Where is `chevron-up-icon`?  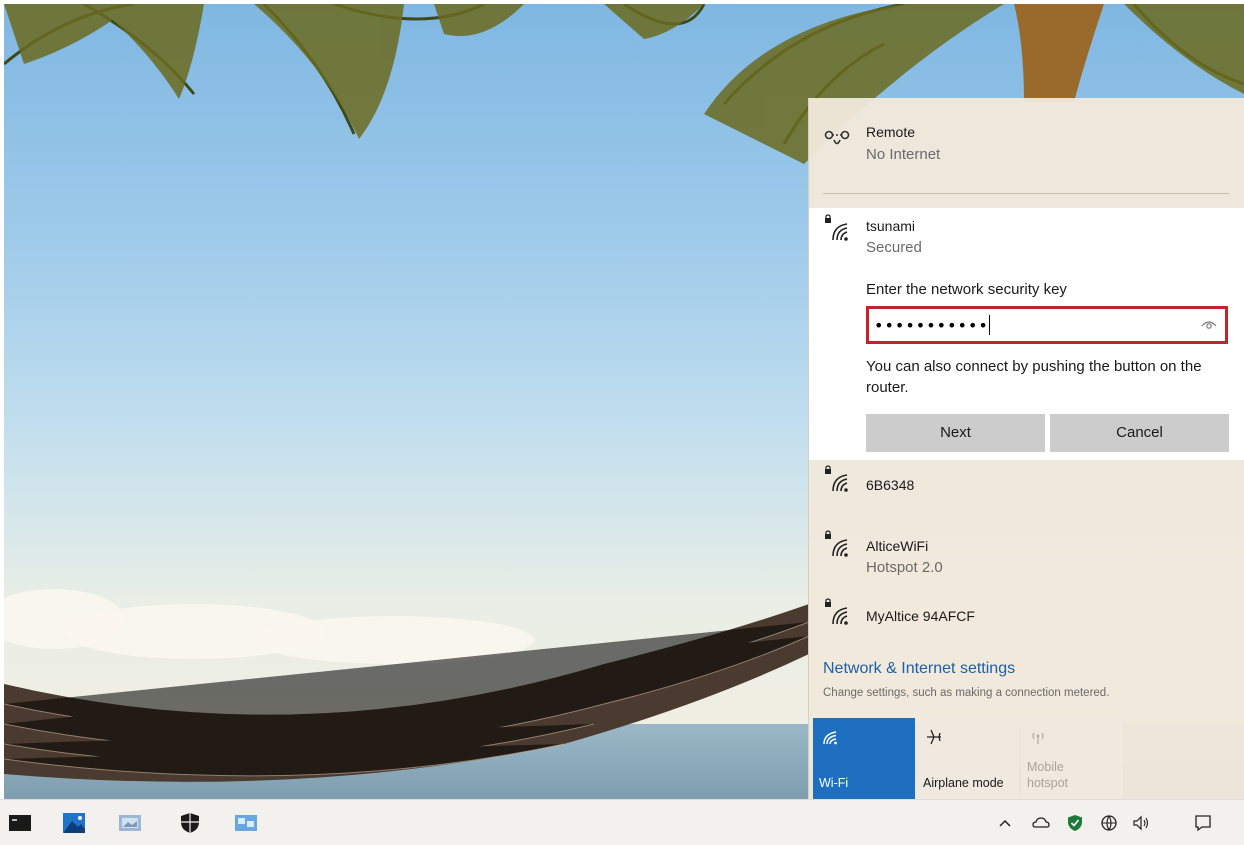
chevron-up-icon is located at coordinates (1005, 823).